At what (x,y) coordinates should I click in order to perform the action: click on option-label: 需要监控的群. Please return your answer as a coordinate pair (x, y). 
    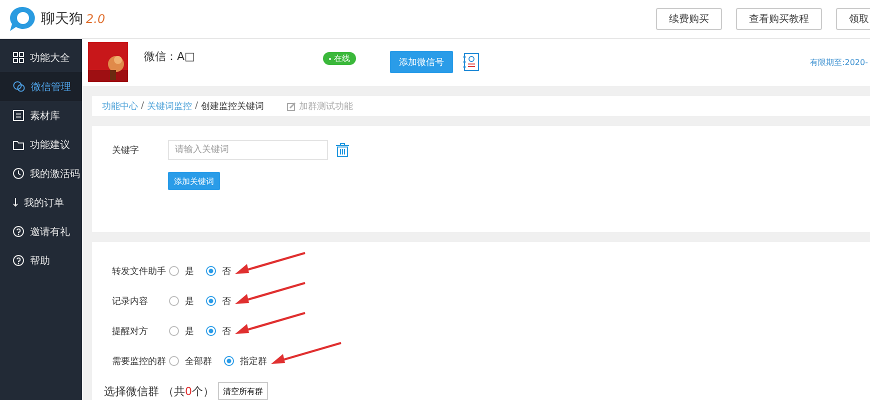
    Looking at the image, I should click on (139, 362).